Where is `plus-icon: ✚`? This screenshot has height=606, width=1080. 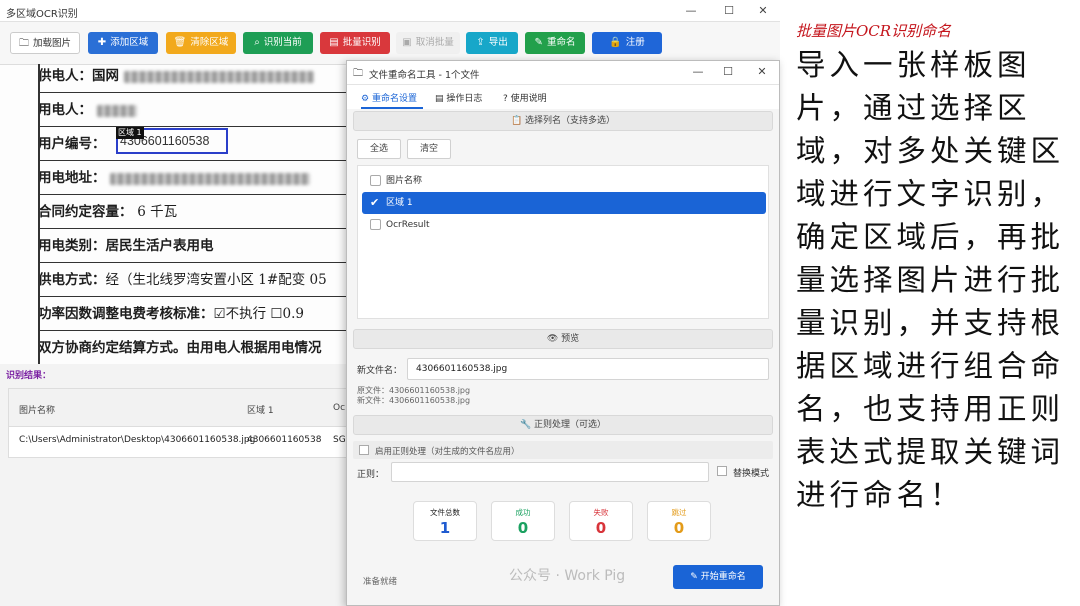
plus-icon: ✚ is located at coordinates (102, 42).